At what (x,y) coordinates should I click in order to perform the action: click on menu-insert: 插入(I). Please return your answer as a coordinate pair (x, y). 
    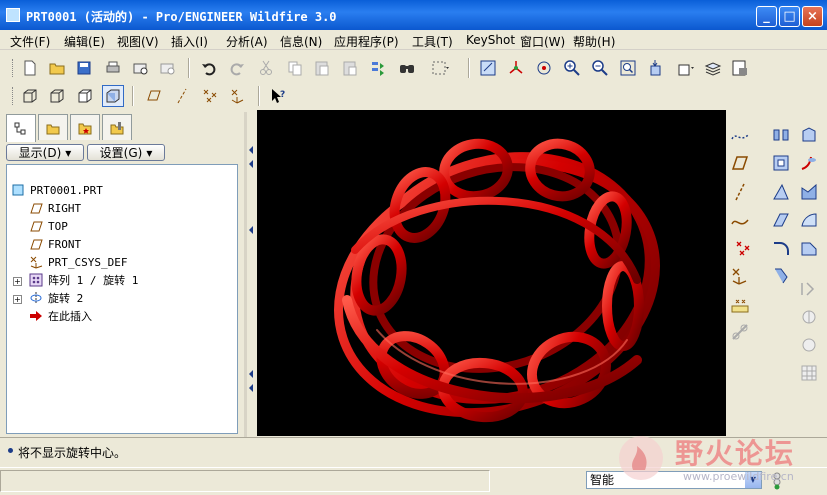
    Looking at the image, I should click on (189, 41).